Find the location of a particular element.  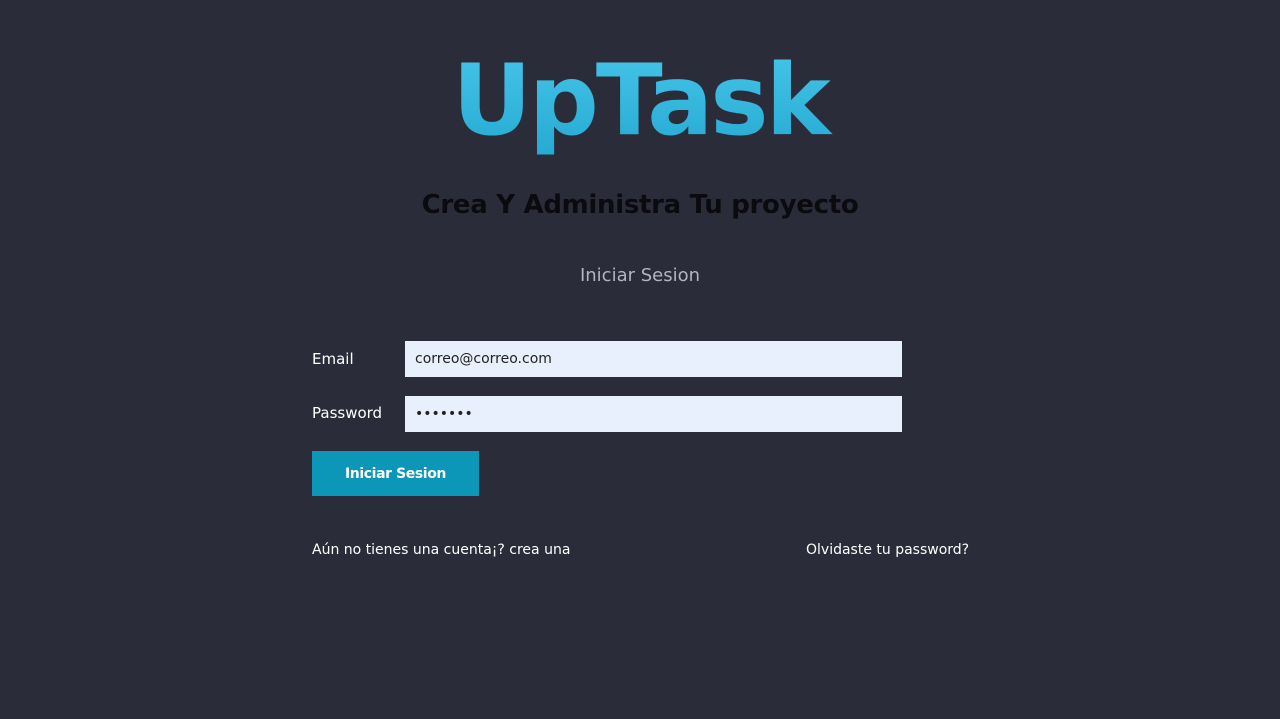

page-title: Iniciar Sesion is located at coordinates (640, 275).